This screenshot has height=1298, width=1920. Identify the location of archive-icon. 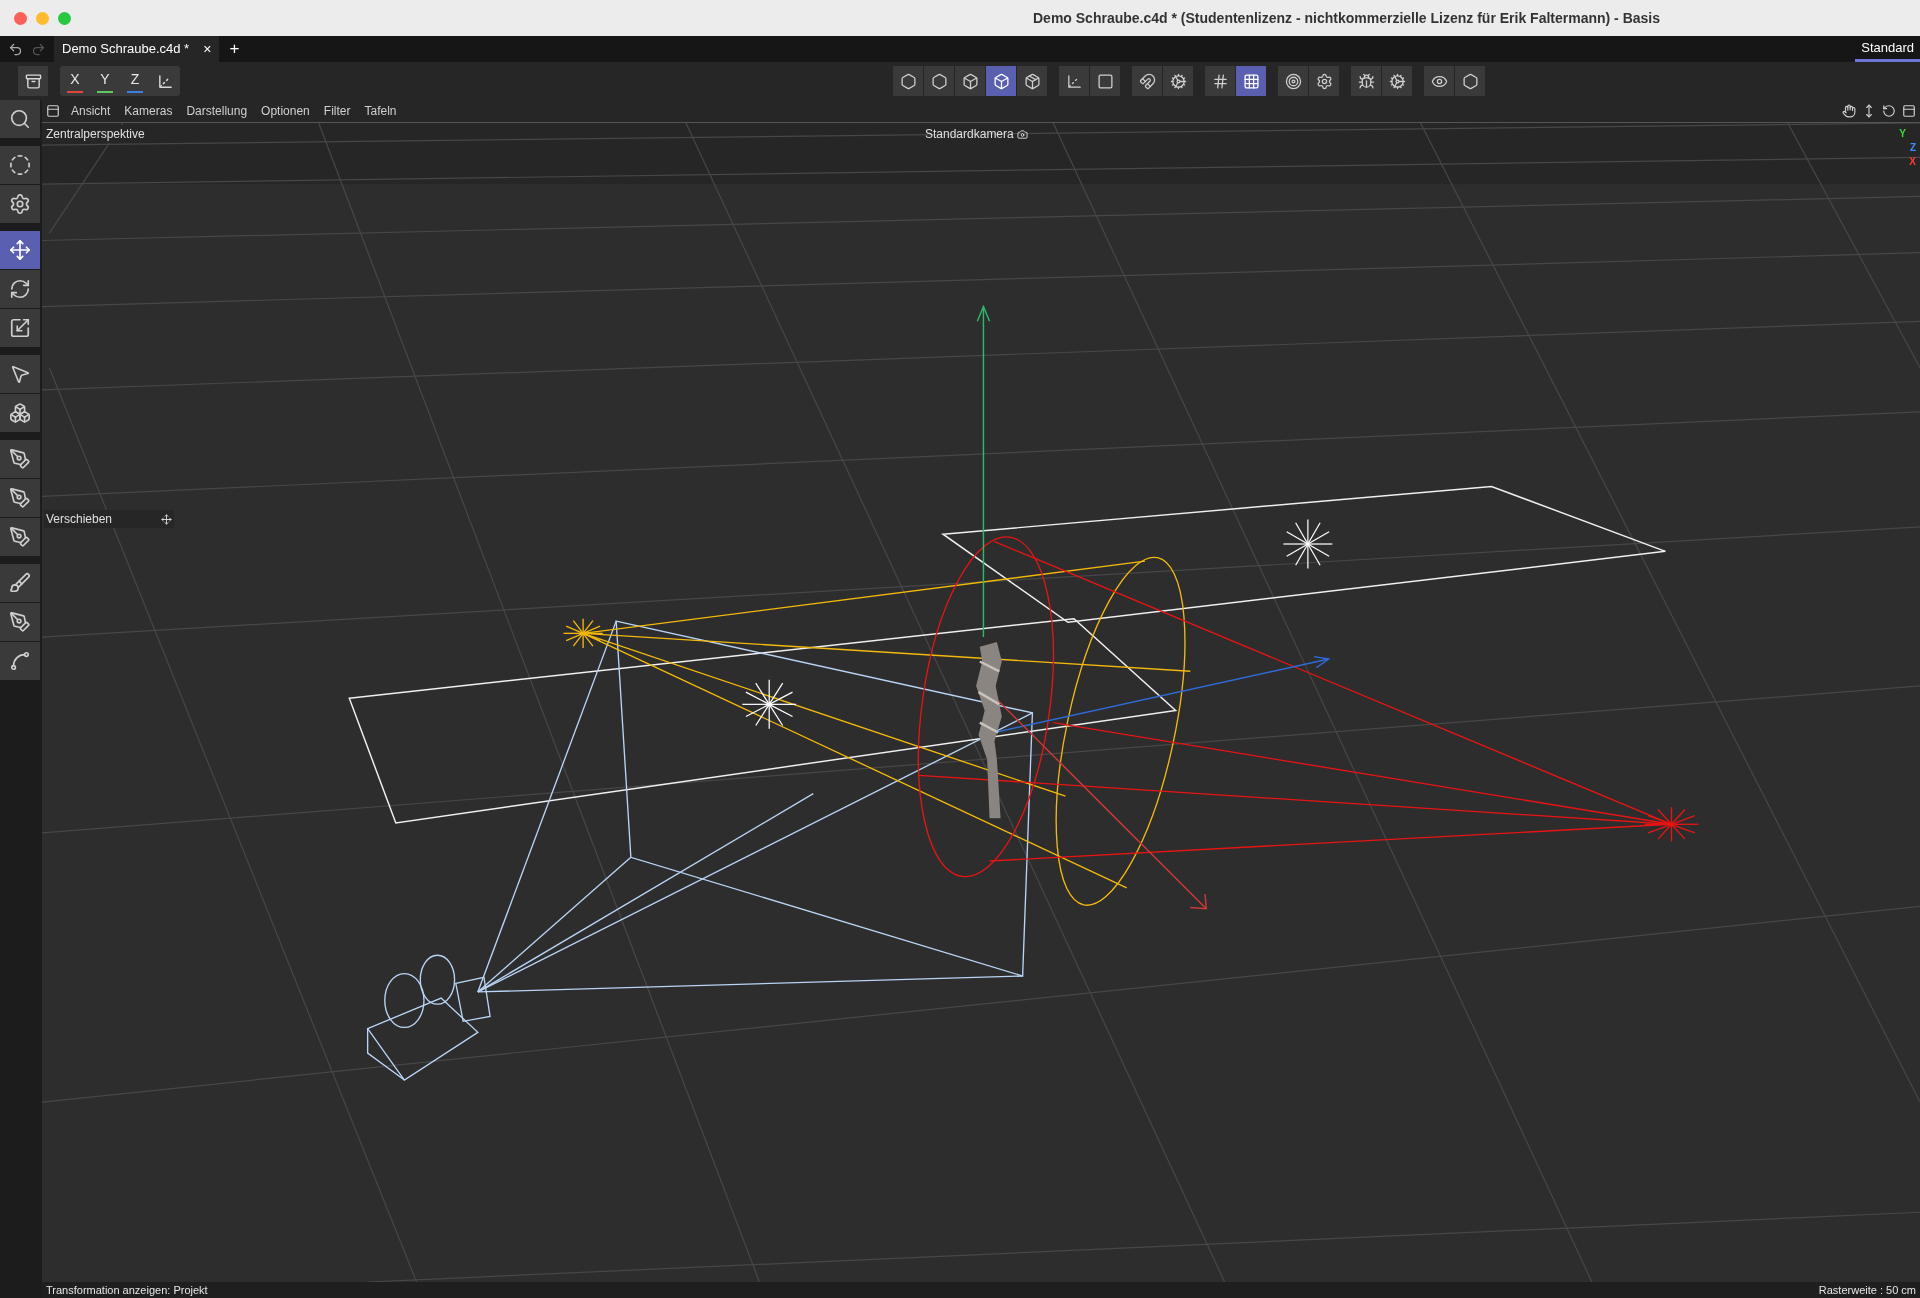
(33, 81).